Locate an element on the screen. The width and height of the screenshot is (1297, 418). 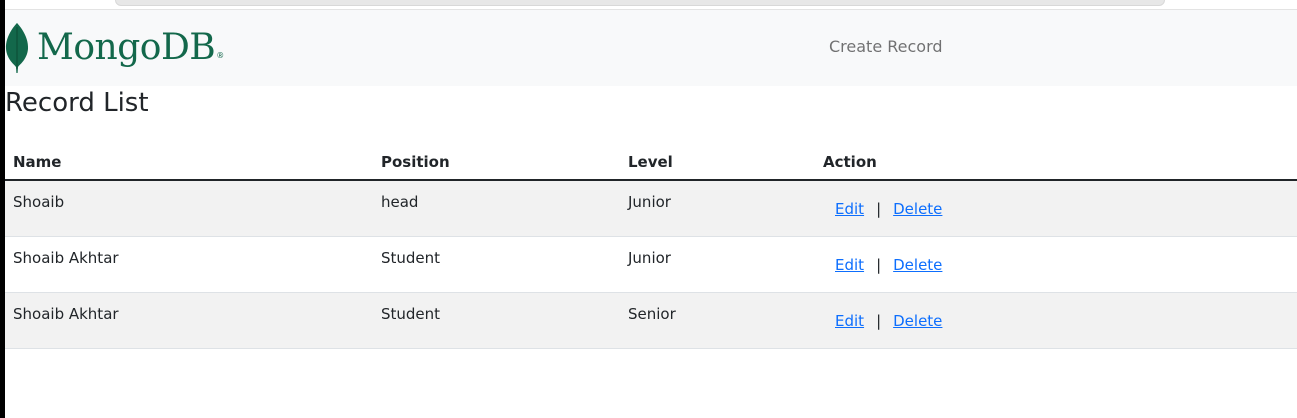
brand-registered-mark: ® is located at coordinates (220, 55).